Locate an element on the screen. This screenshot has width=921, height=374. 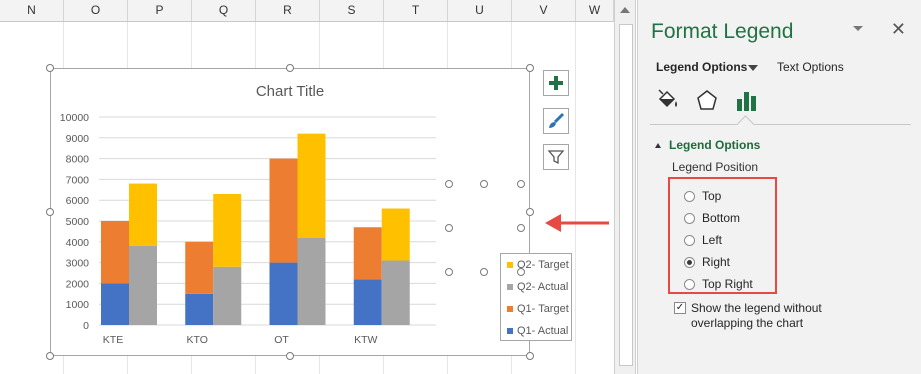
tab-text-options: Text Options is located at coordinates (810, 67).